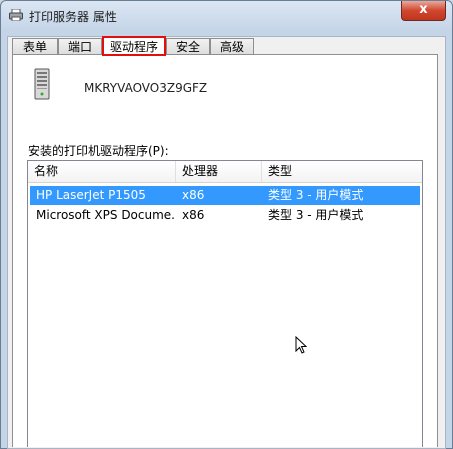  What do you see at coordinates (301, 345) in the screenshot?
I see `mouse-pointer-icon` at bounding box center [301, 345].